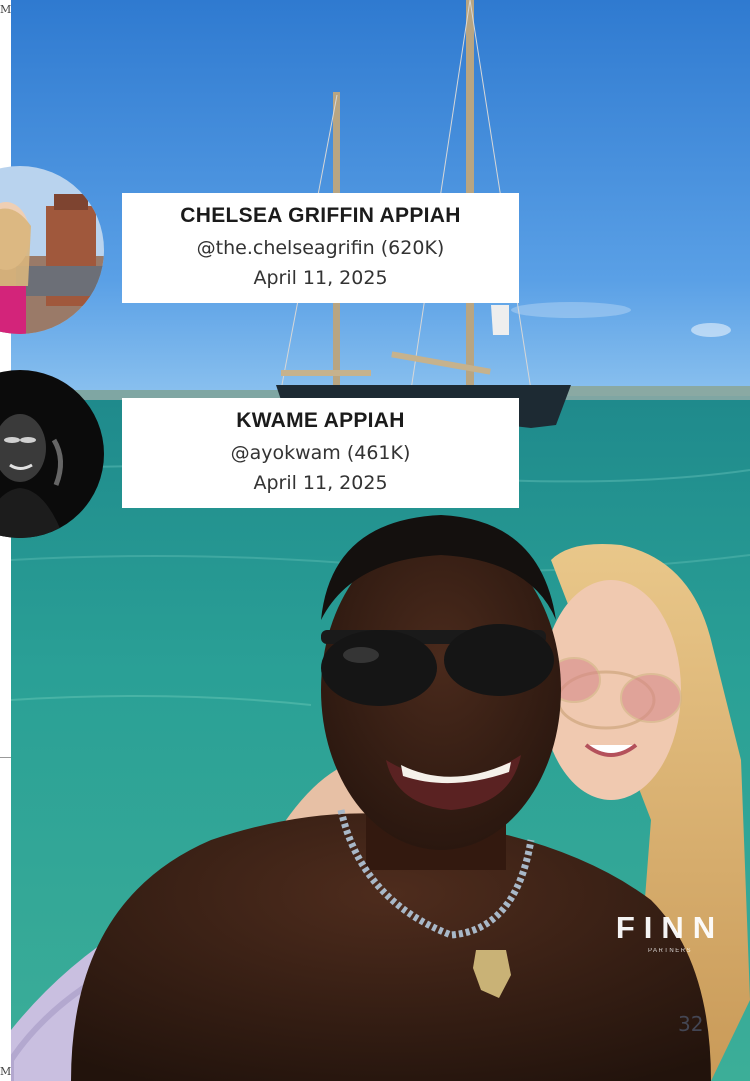 This screenshot has width=750, height=1081. I want to click on caption-handle: @the.chelseagrifin (620K), so click(320, 248).